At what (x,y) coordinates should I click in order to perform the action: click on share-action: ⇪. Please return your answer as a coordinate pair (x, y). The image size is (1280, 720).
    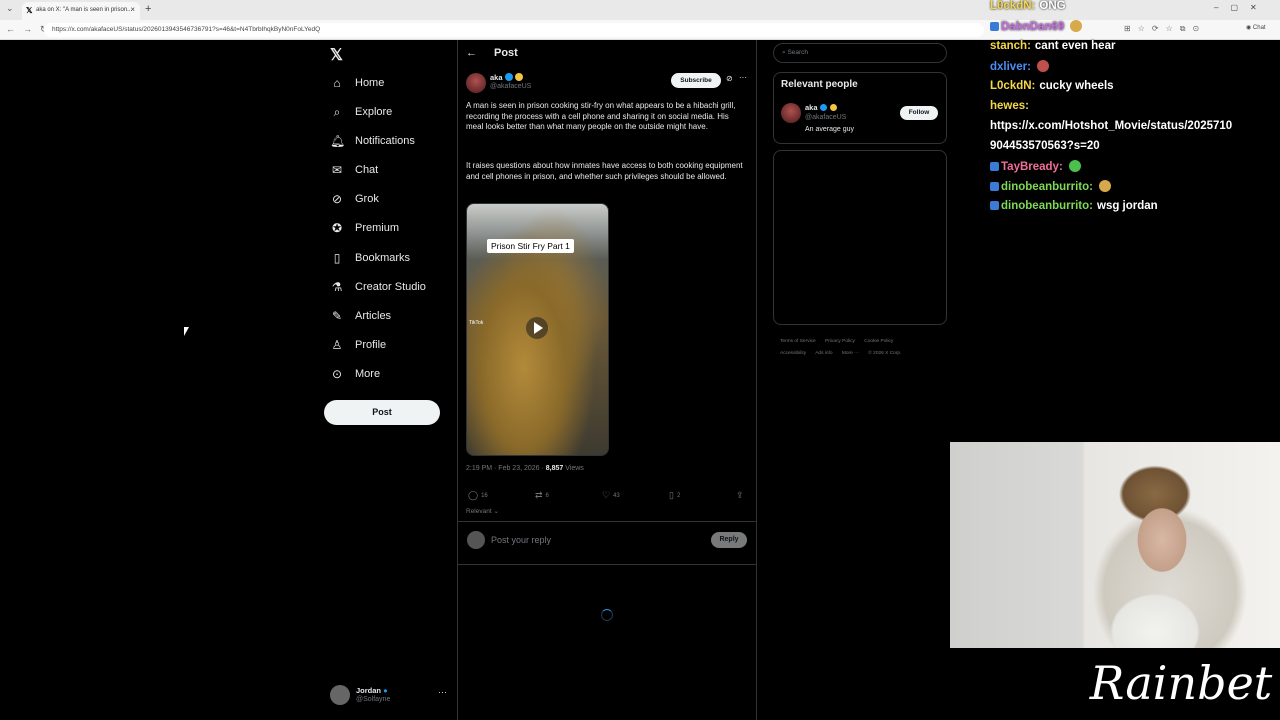
    Looking at the image, I should click on (740, 495).